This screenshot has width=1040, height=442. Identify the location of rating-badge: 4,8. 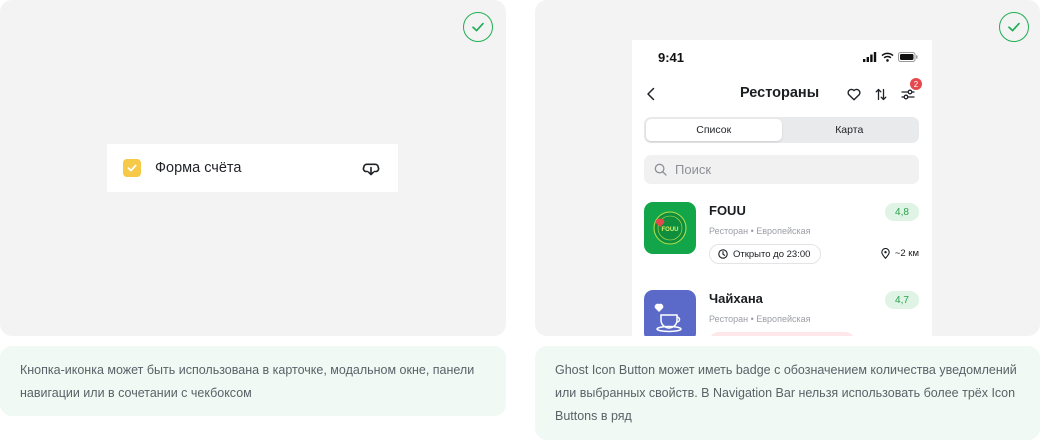
(902, 212).